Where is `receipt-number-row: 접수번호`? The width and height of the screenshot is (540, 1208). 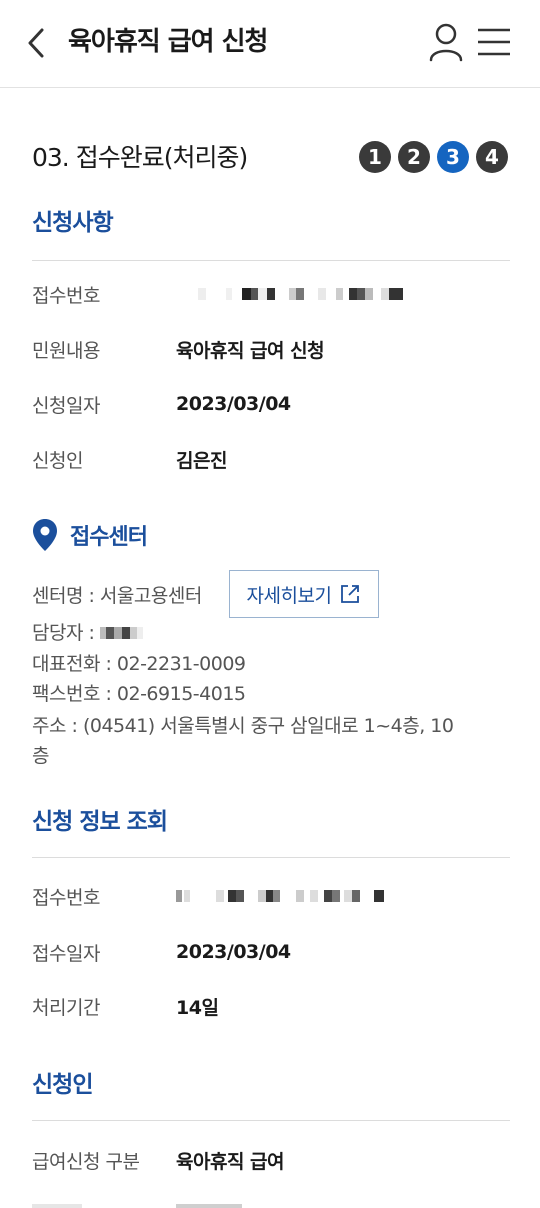
receipt-number-row: 접수번호 is located at coordinates (271, 294).